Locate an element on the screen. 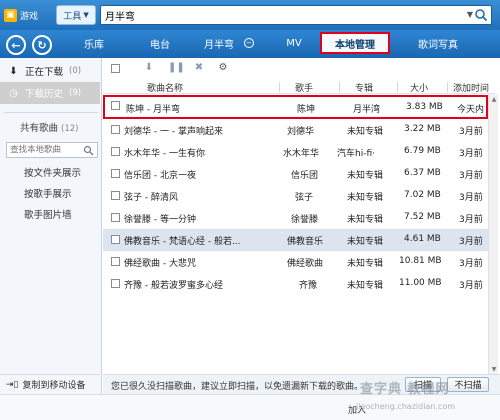  clock-icon: ◷ is located at coordinates (13, 93).